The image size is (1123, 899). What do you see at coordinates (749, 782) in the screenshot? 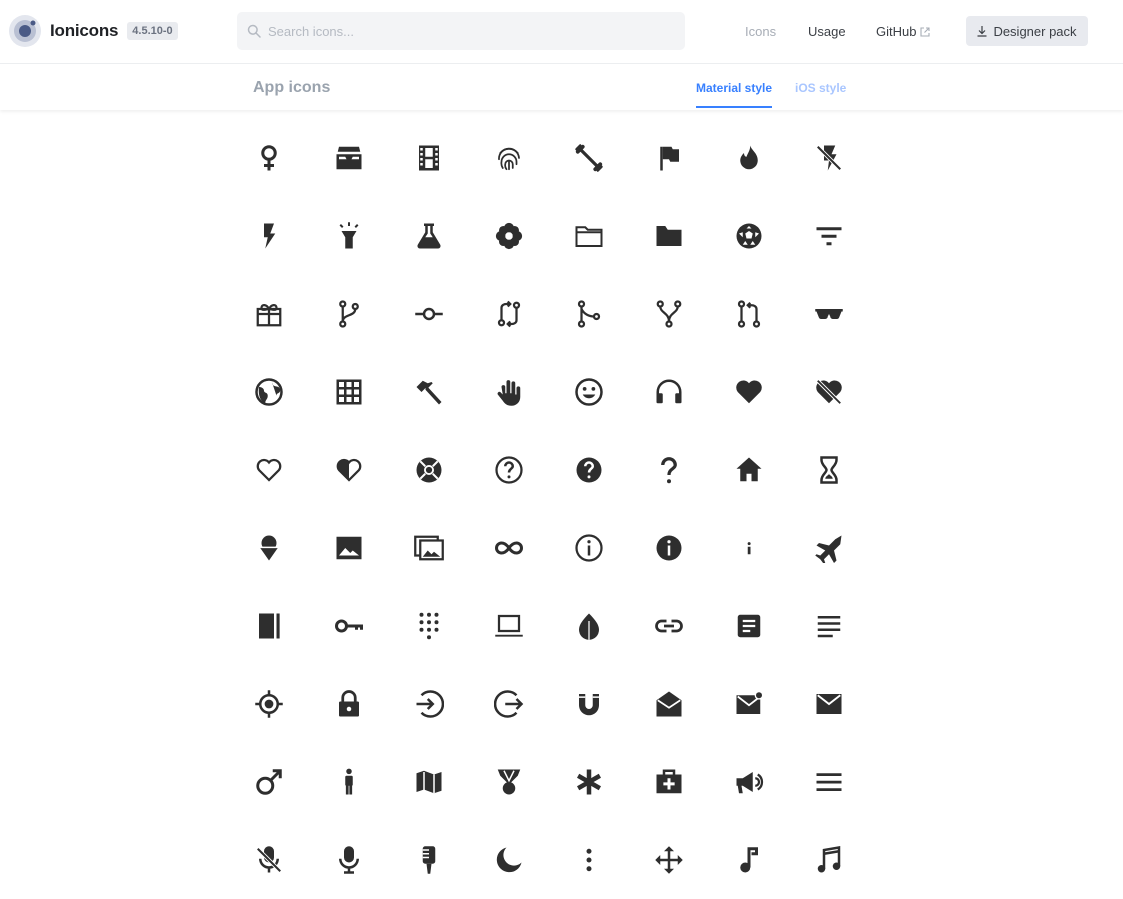
I see `megaphone-icon` at bounding box center [749, 782].